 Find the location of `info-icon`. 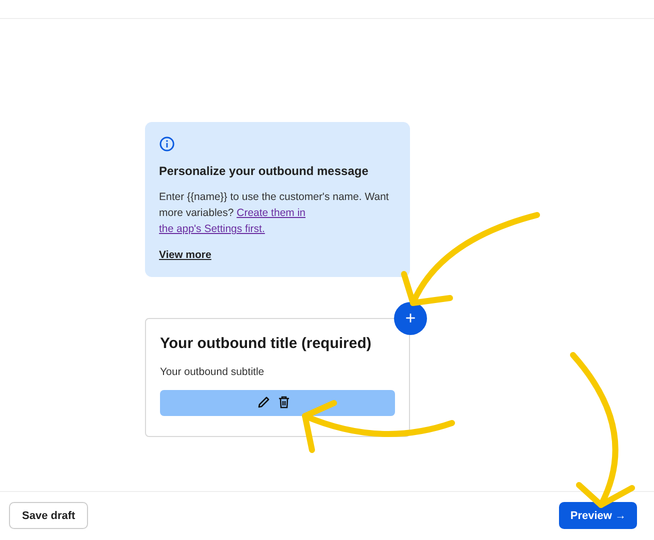

info-icon is located at coordinates (167, 144).